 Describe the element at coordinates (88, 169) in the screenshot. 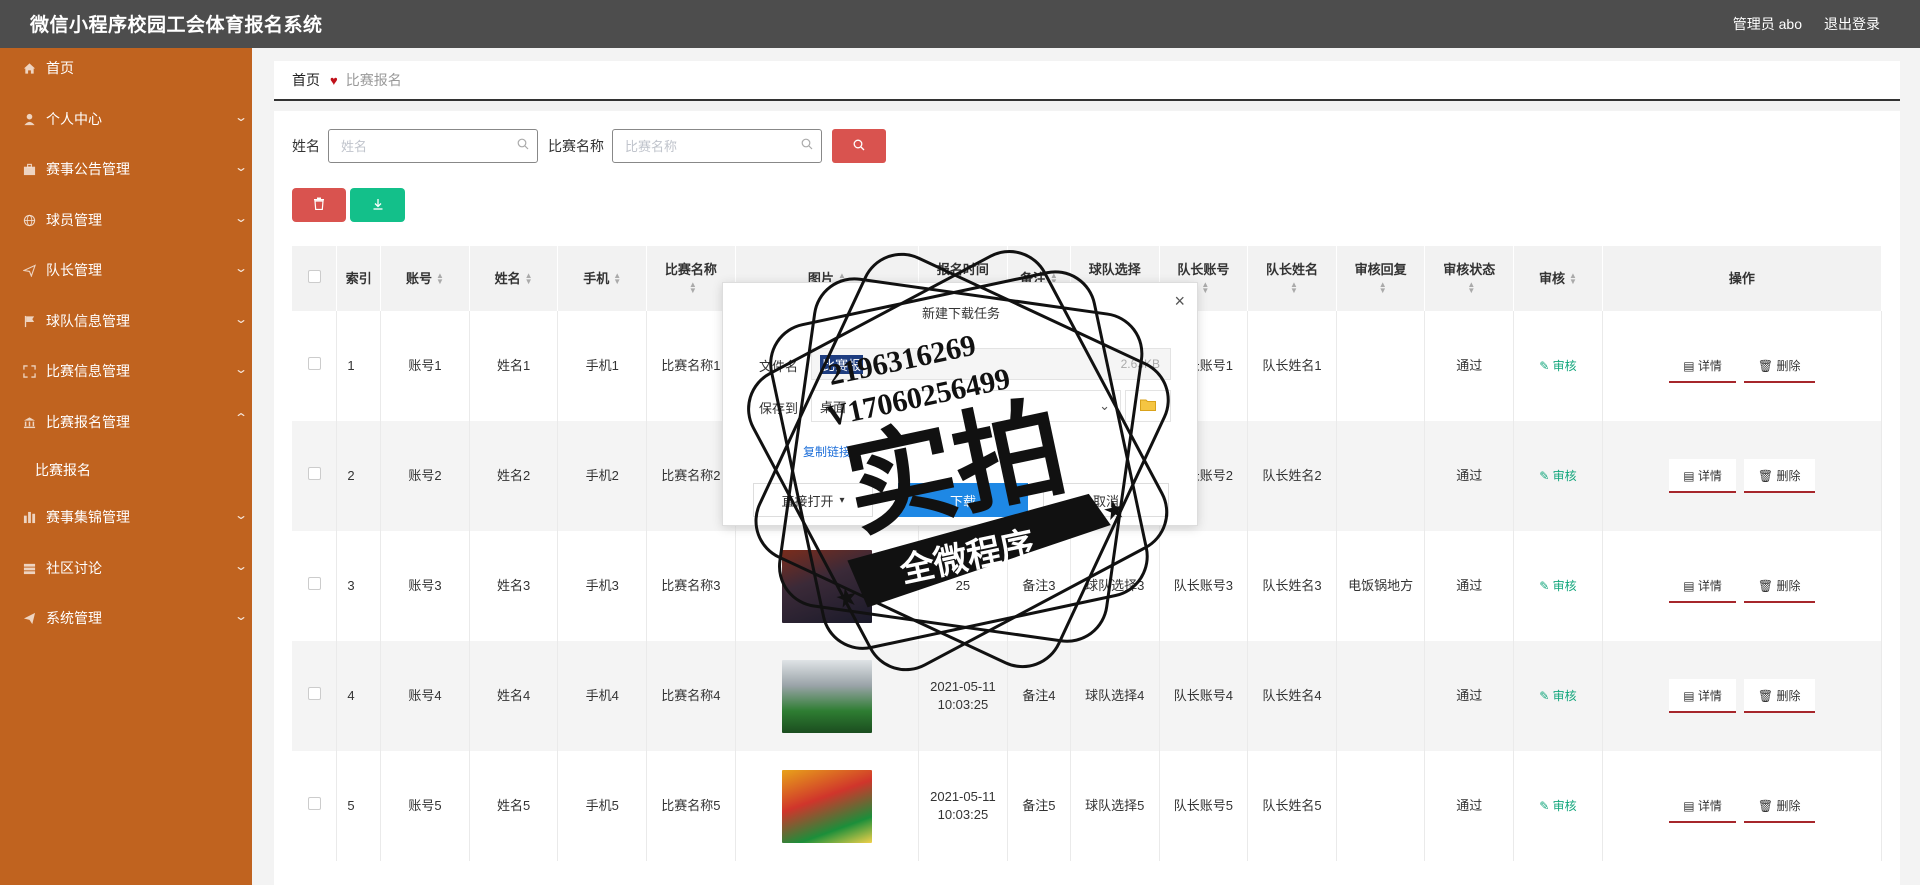

I see `sidebar-item-label: 赛事公告管理` at that location.